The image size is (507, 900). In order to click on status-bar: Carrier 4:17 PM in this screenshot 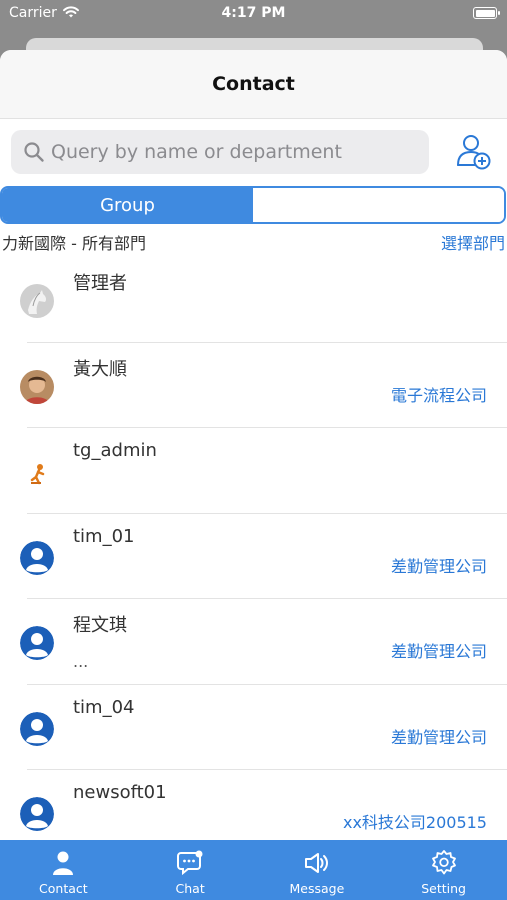, I will do `click(253, 15)`.